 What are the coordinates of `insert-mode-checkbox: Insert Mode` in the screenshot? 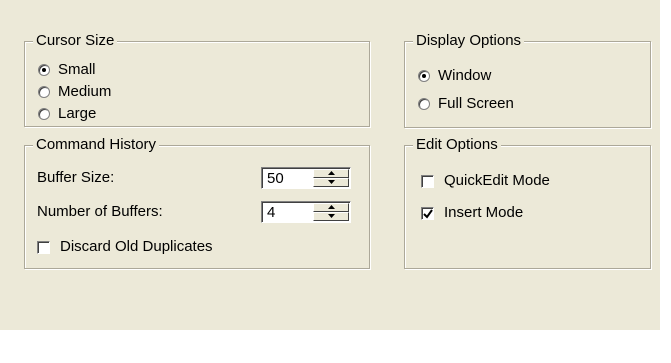 It's located at (472, 213).